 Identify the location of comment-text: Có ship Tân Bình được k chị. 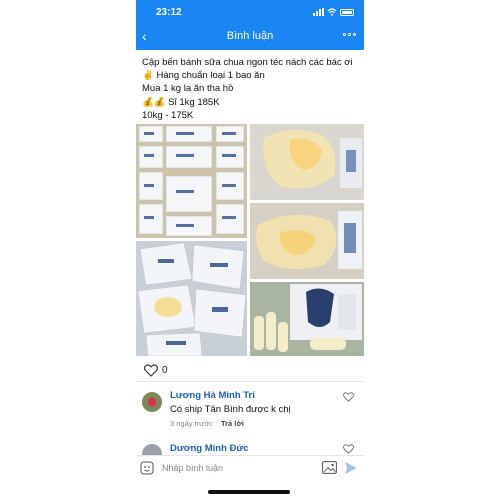
(230, 409).